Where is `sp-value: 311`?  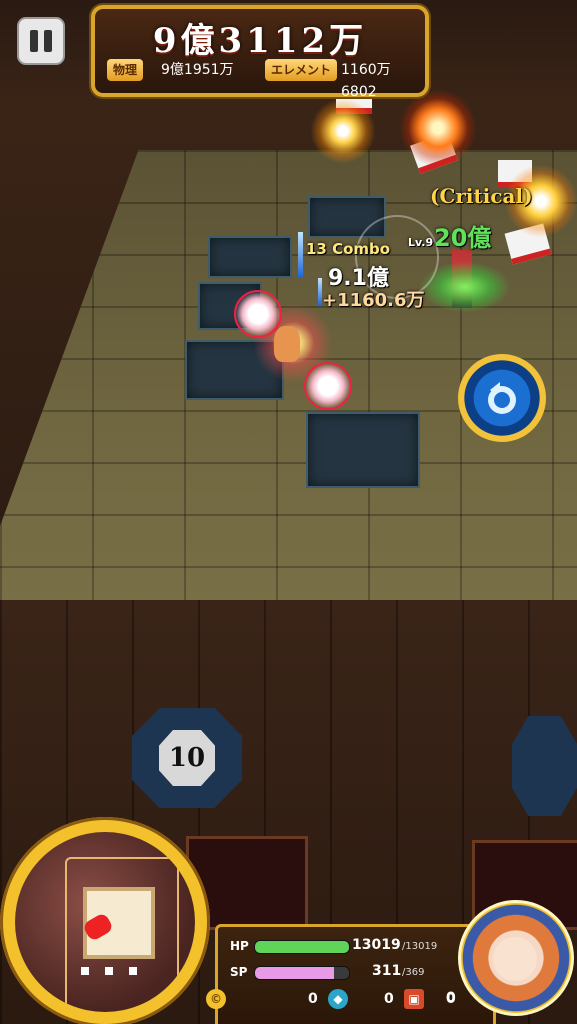
sp-value: 311 is located at coordinates (387, 971).